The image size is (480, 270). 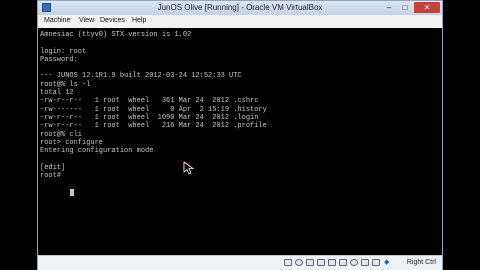 I want to click on maximize-button: □, so click(x=405, y=7).